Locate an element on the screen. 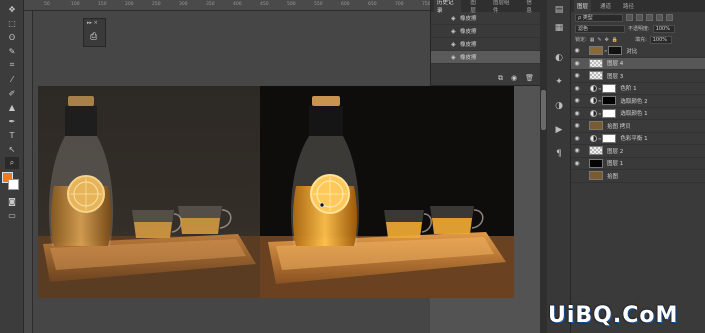  quick-select-tool-icon: ✎ is located at coordinates (12, 51).